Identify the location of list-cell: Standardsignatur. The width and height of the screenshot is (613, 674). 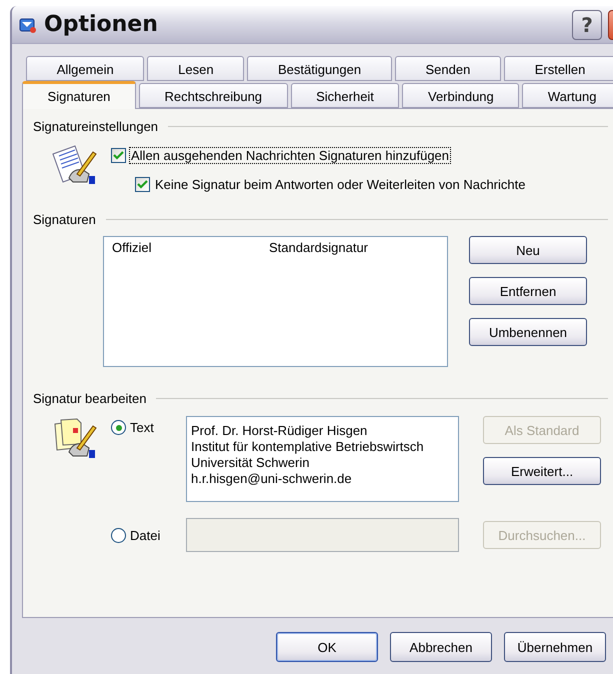
(318, 247).